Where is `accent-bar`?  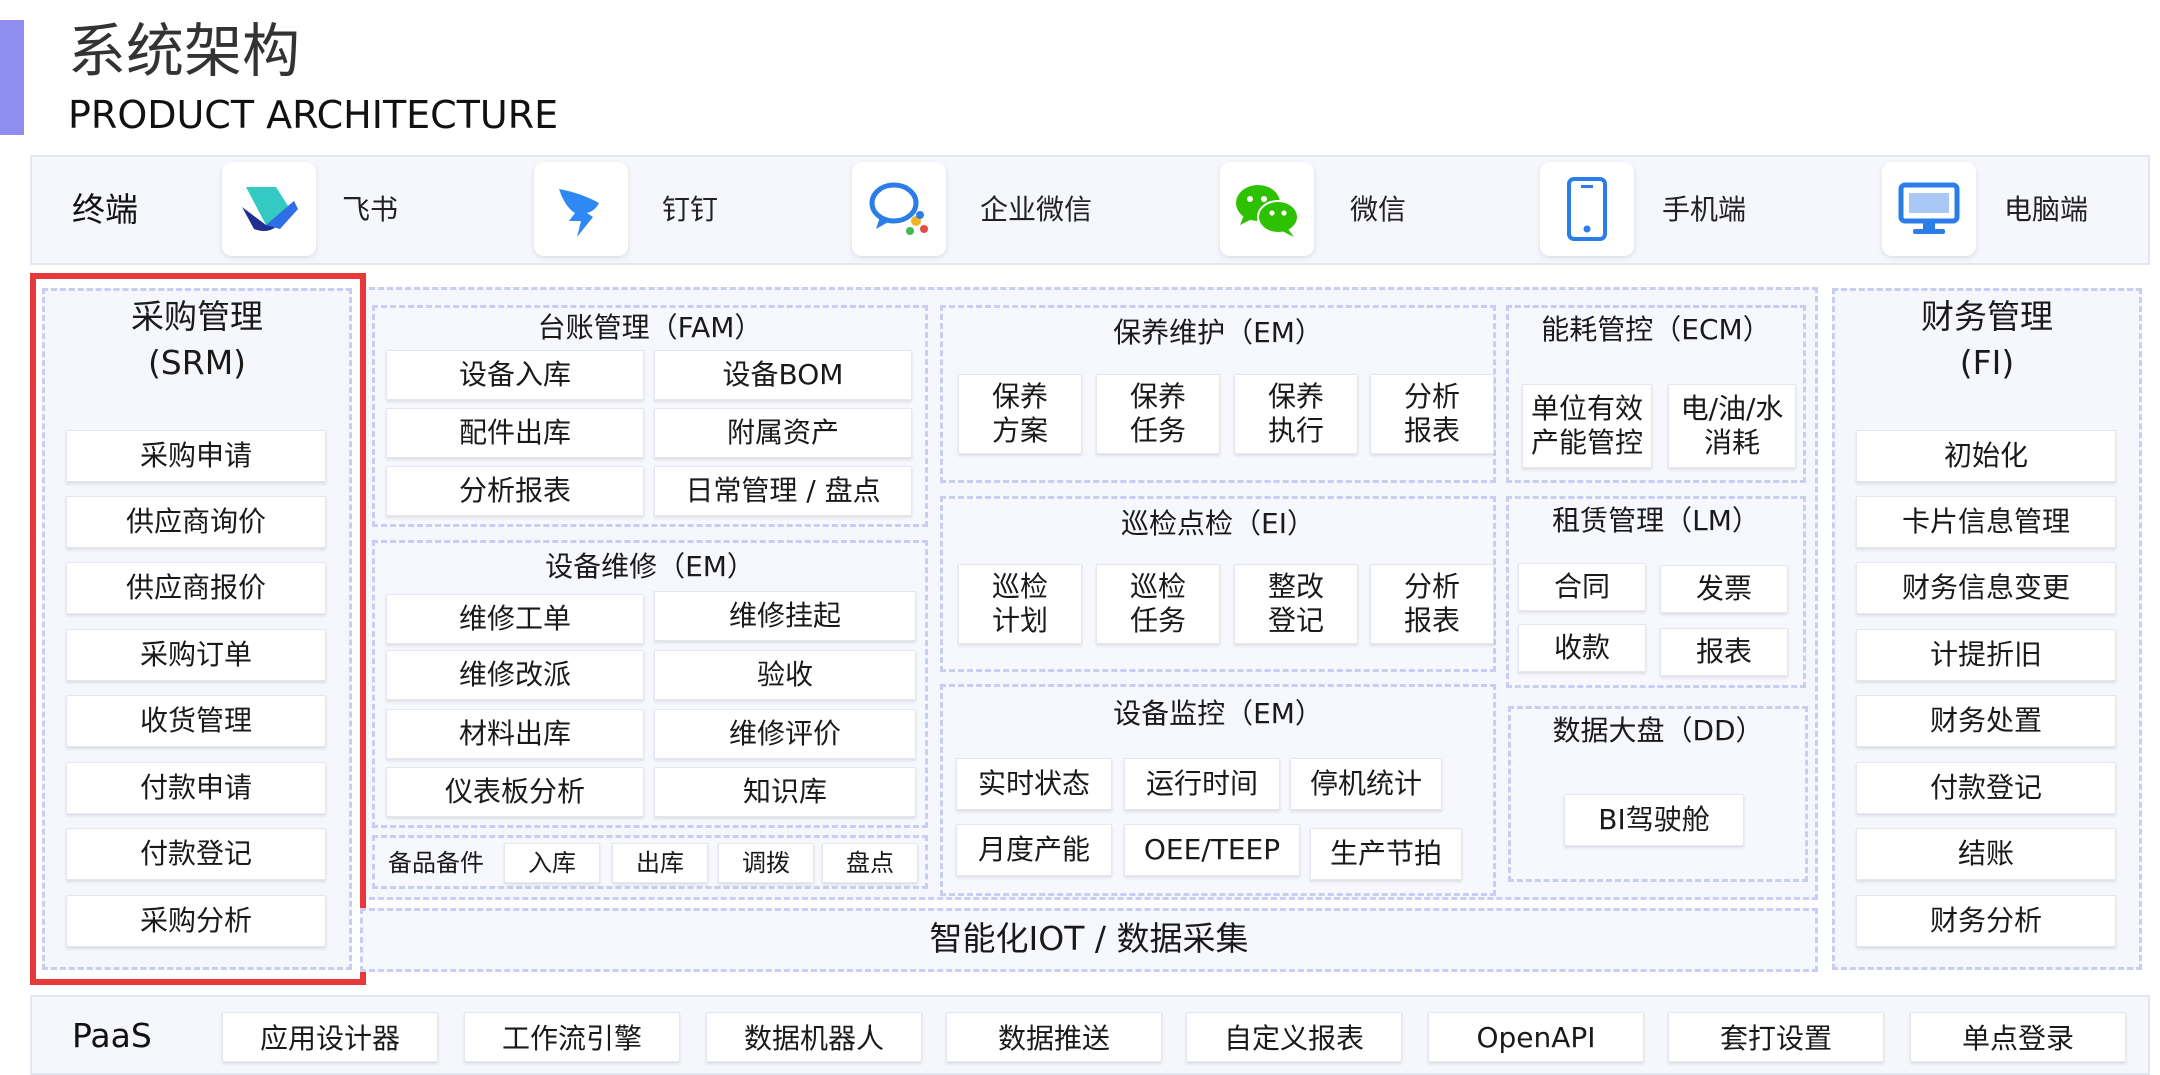
accent-bar is located at coordinates (12, 77).